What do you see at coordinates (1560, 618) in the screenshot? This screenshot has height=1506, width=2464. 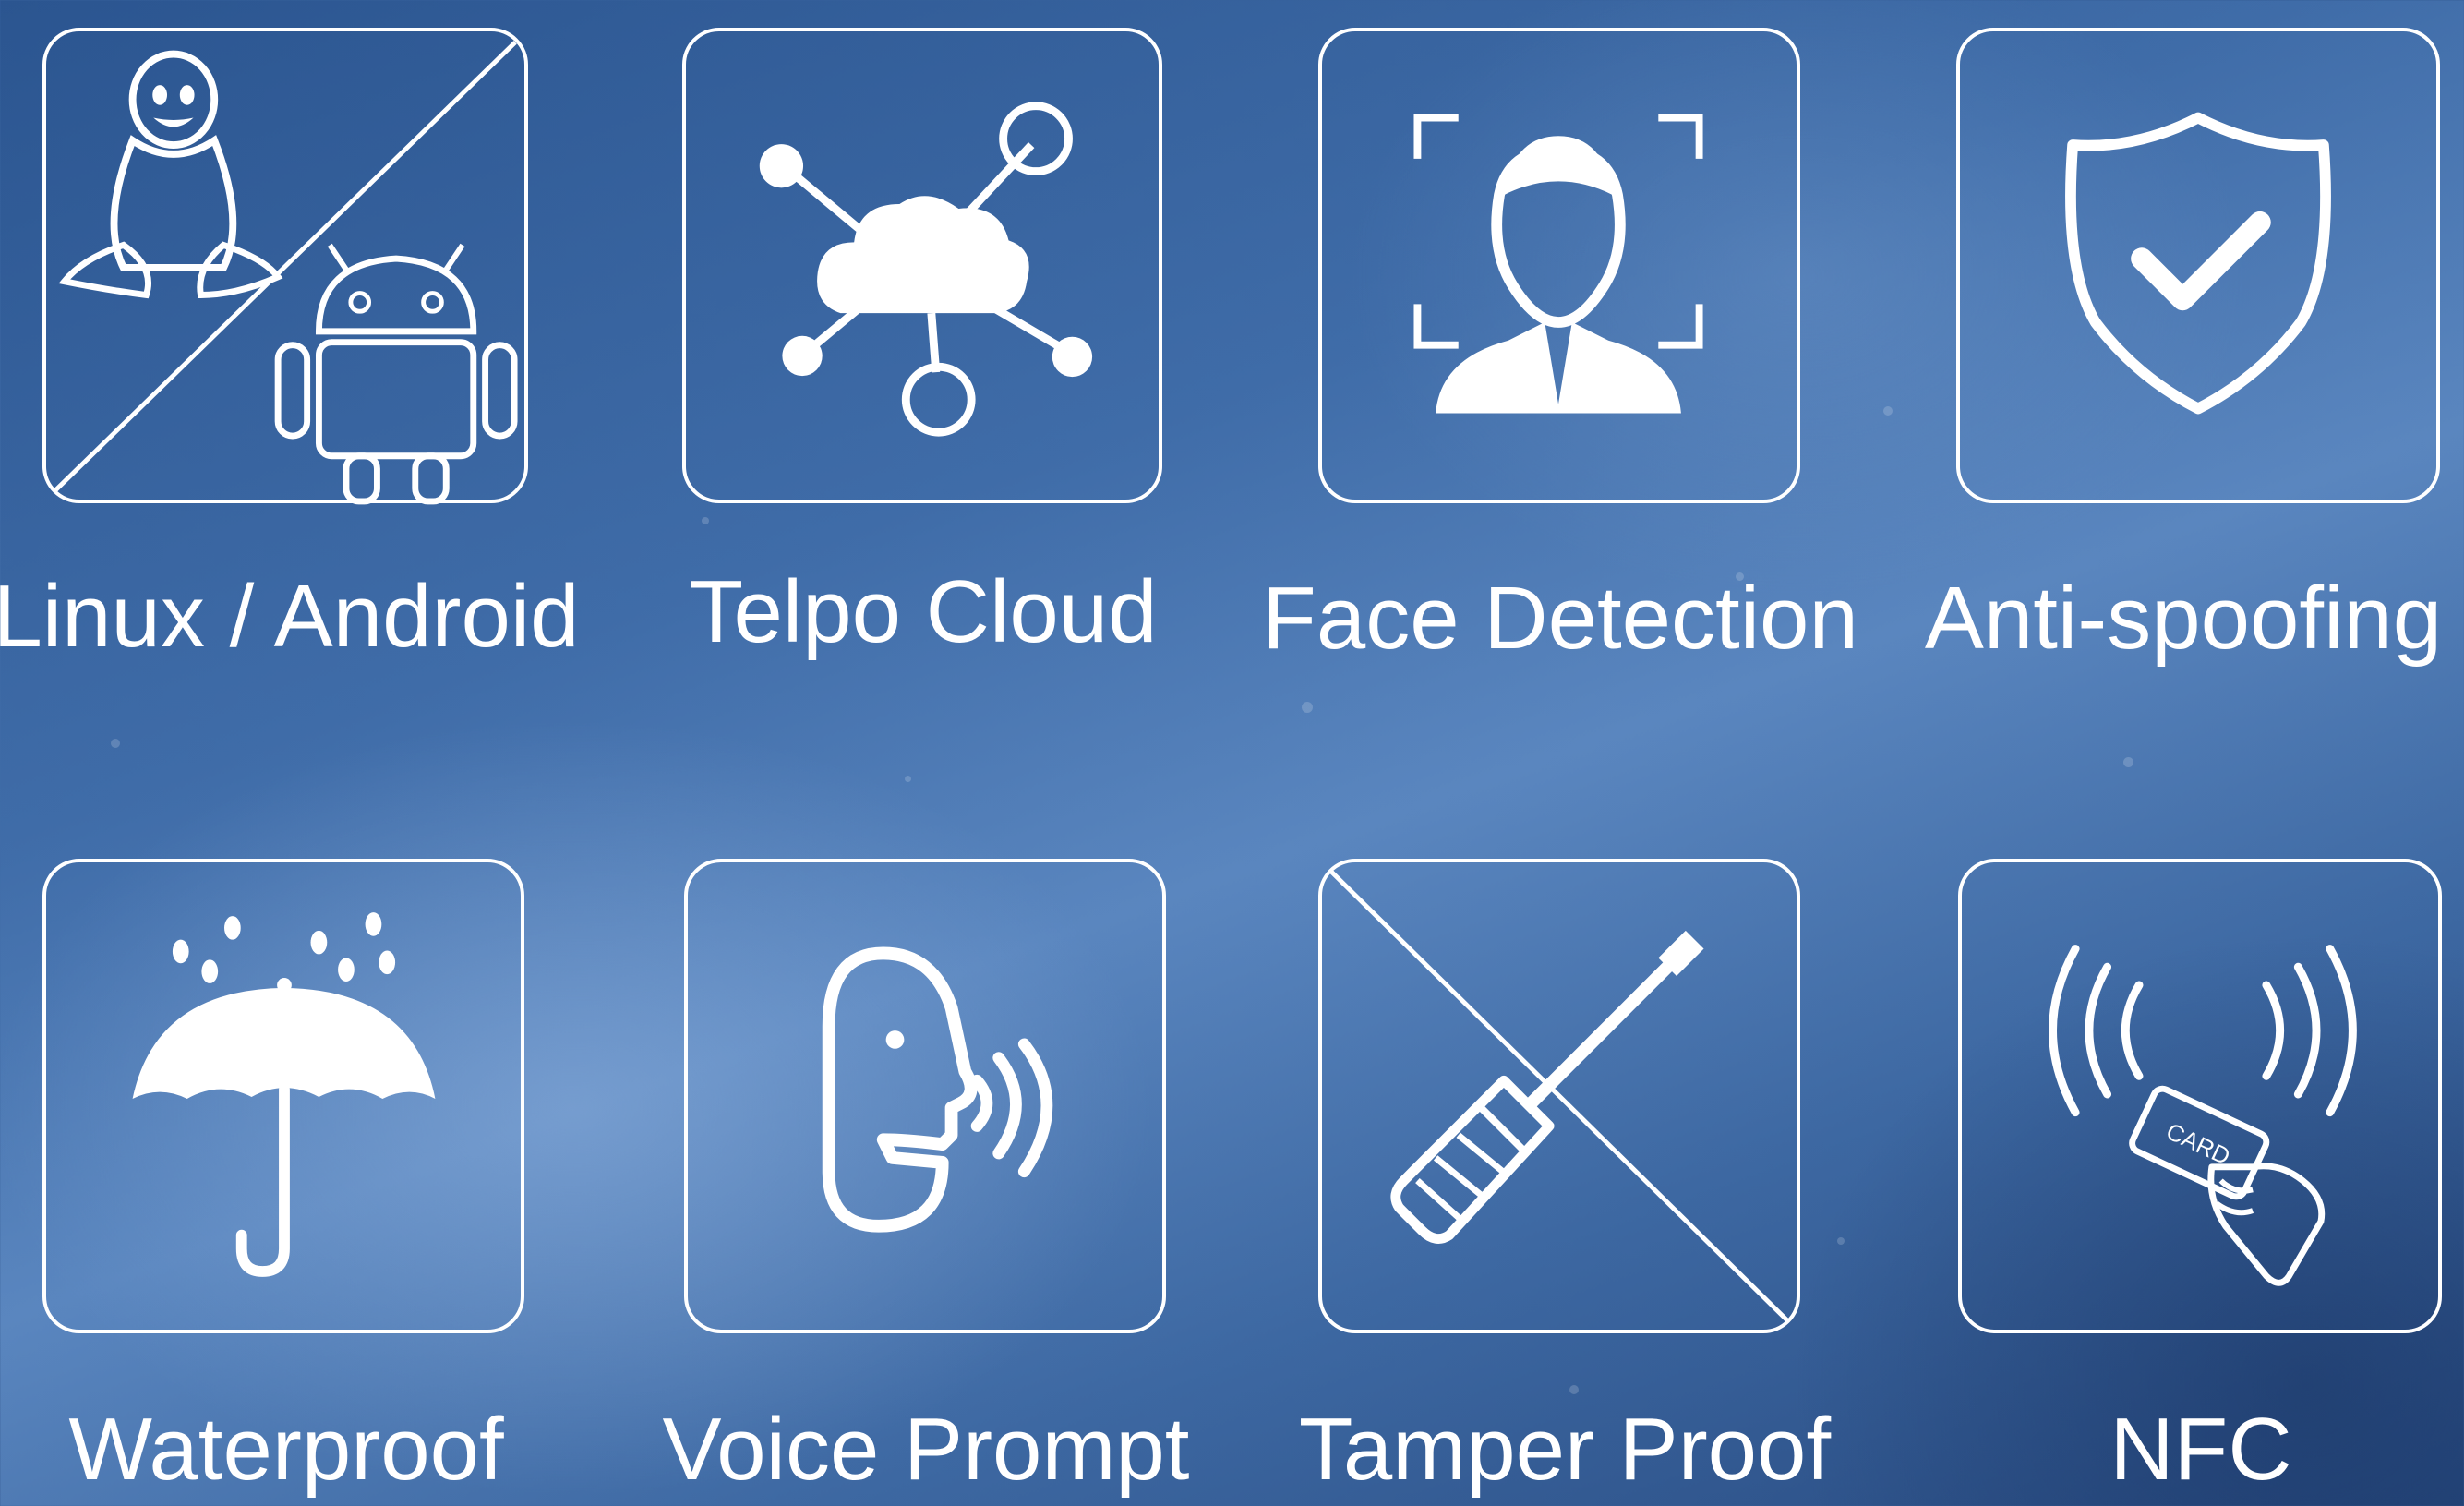 I see `feature-label: Face Detection` at bounding box center [1560, 618].